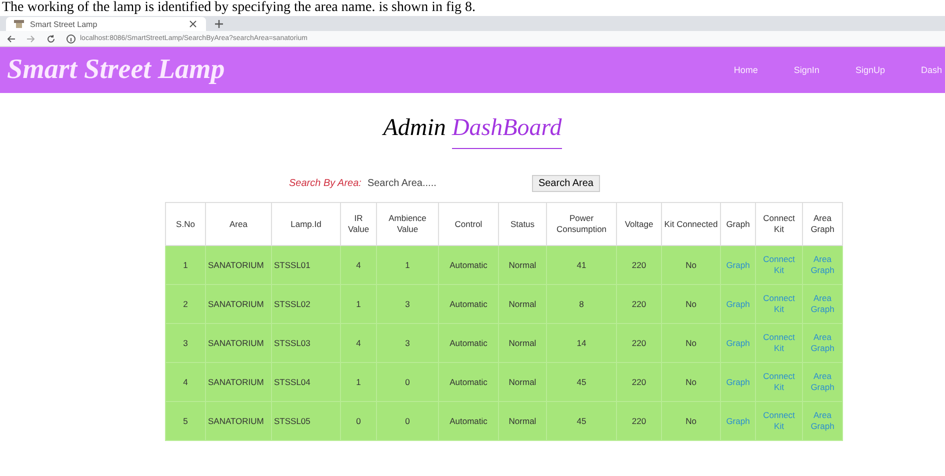  What do you see at coordinates (106, 24) in the screenshot?
I see `browser-tab: Smart Street Lamp` at bounding box center [106, 24].